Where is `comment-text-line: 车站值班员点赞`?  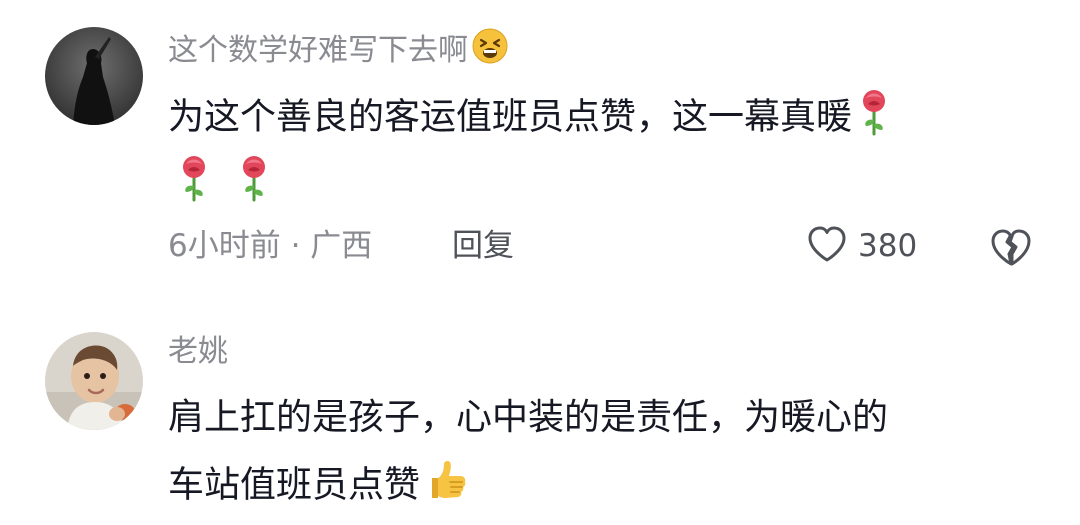 comment-text-line: 车站值班员点赞 is located at coordinates (294, 485).